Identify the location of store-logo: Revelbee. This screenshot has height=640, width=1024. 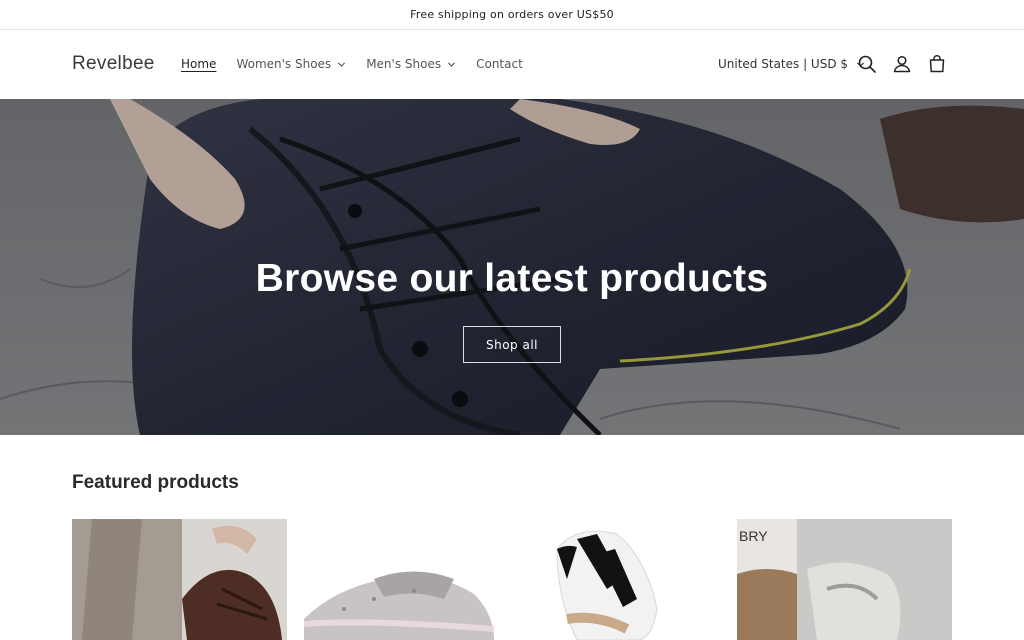
(113, 64).